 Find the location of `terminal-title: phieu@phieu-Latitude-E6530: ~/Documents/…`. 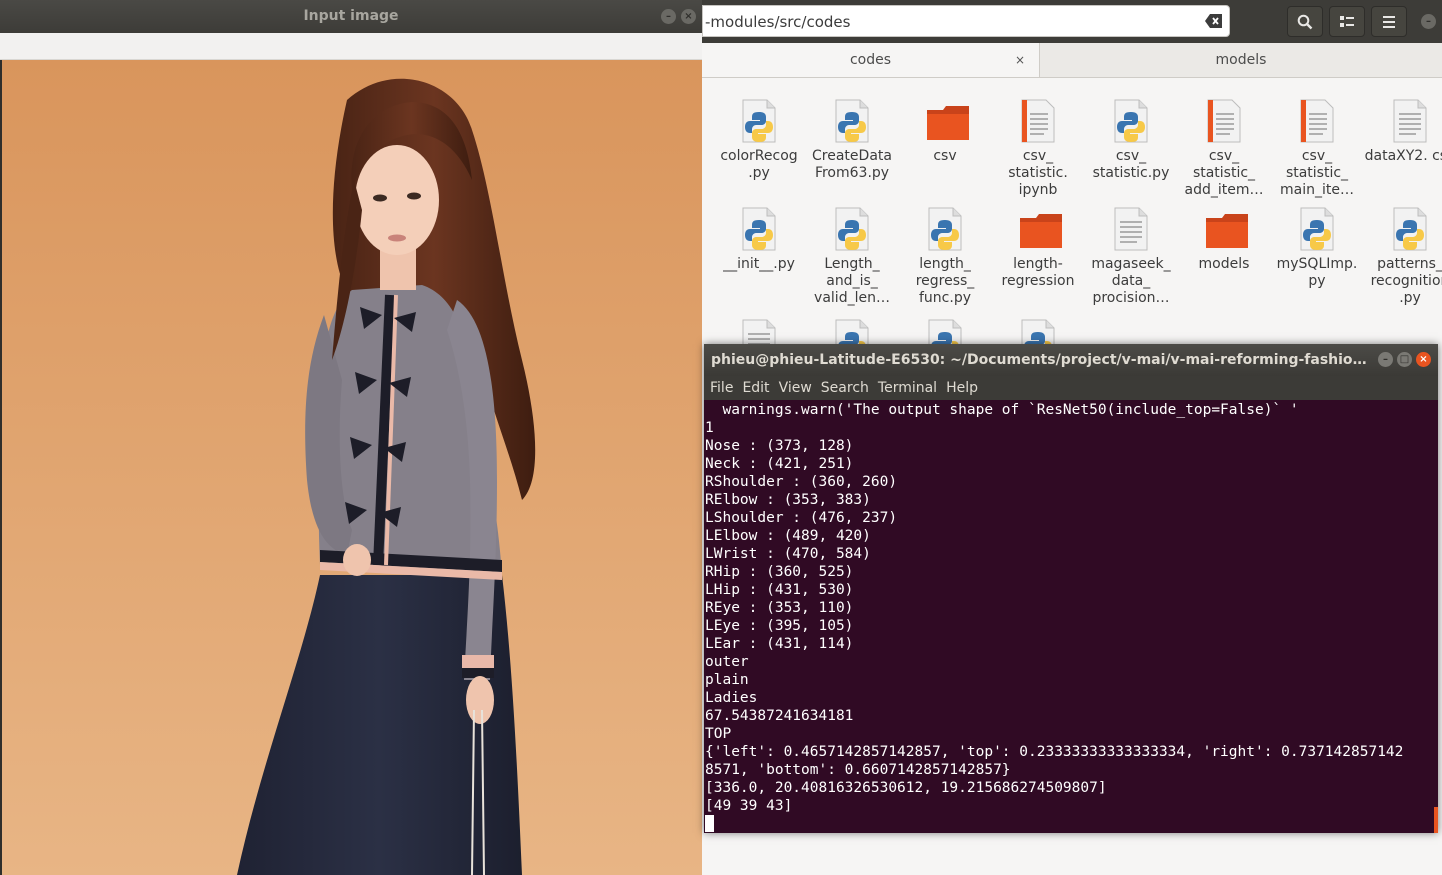

terminal-title: phieu@phieu-Latitude-E6530: ~/Documents/… is located at coordinates (1043, 360).